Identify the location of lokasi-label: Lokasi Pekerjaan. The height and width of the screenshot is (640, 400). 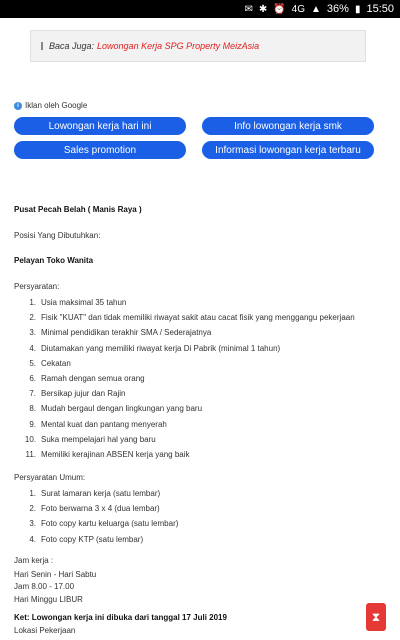
(45, 630).